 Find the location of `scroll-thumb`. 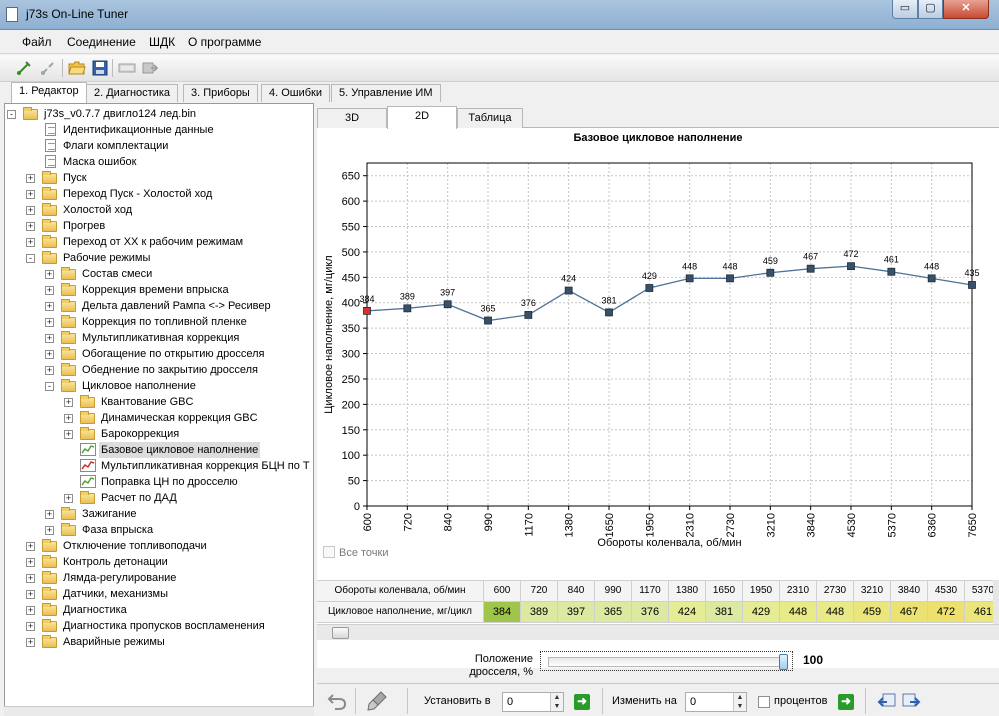

scroll-thumb is located at coordinates (340, 633).